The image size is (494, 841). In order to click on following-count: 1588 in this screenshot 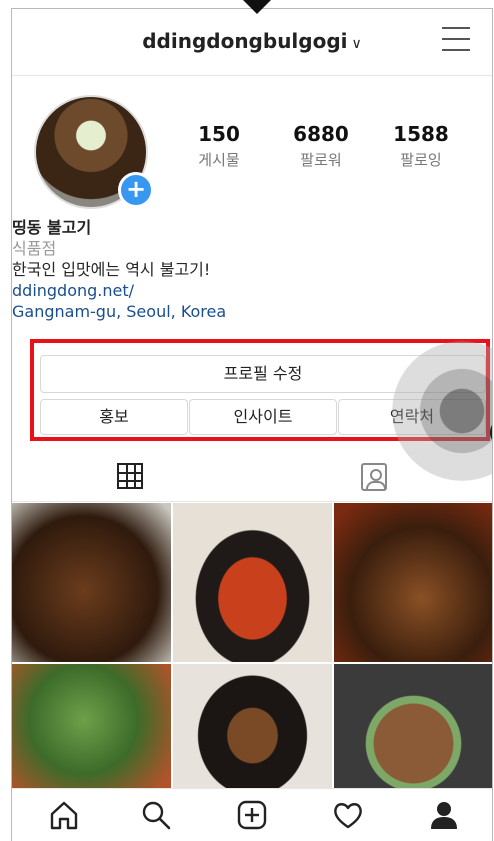, I will do `click(421, 134)`.